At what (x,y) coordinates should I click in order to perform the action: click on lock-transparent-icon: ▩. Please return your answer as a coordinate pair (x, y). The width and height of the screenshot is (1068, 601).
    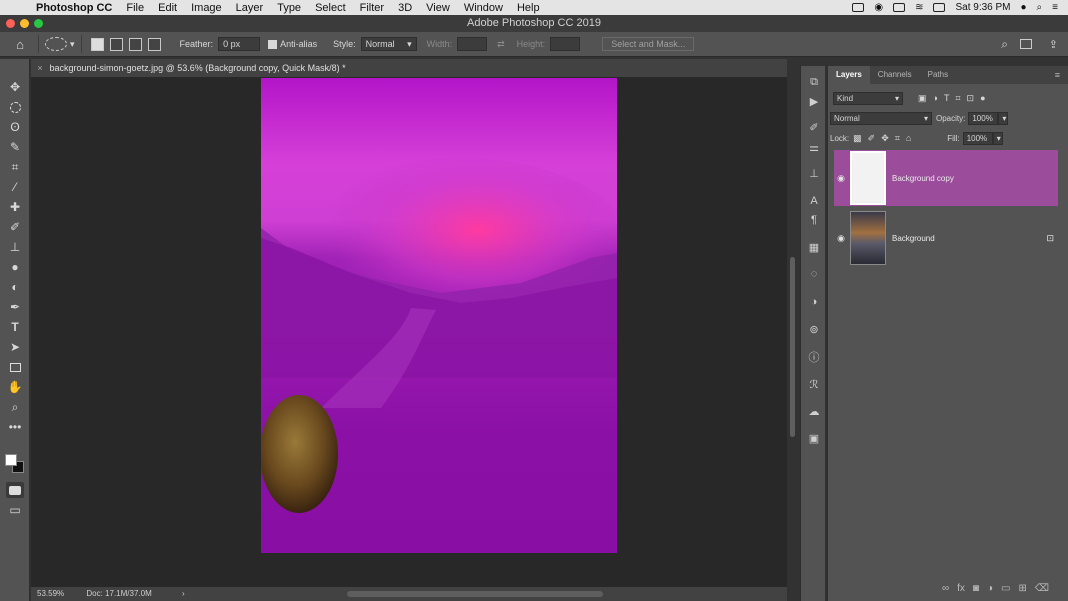
    Looking at the image, I should click on (857, 138).